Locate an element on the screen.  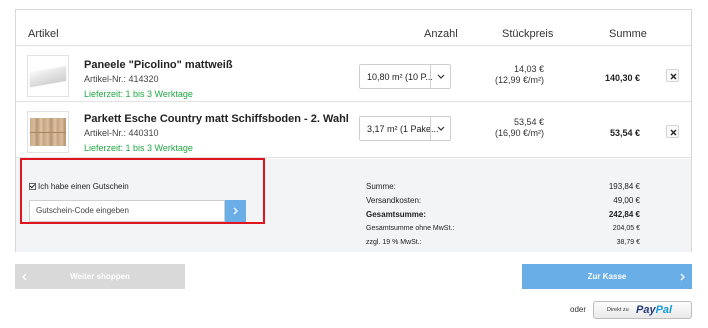
column-header-anzahl: Anzahl is located at coordinates (441, 34).